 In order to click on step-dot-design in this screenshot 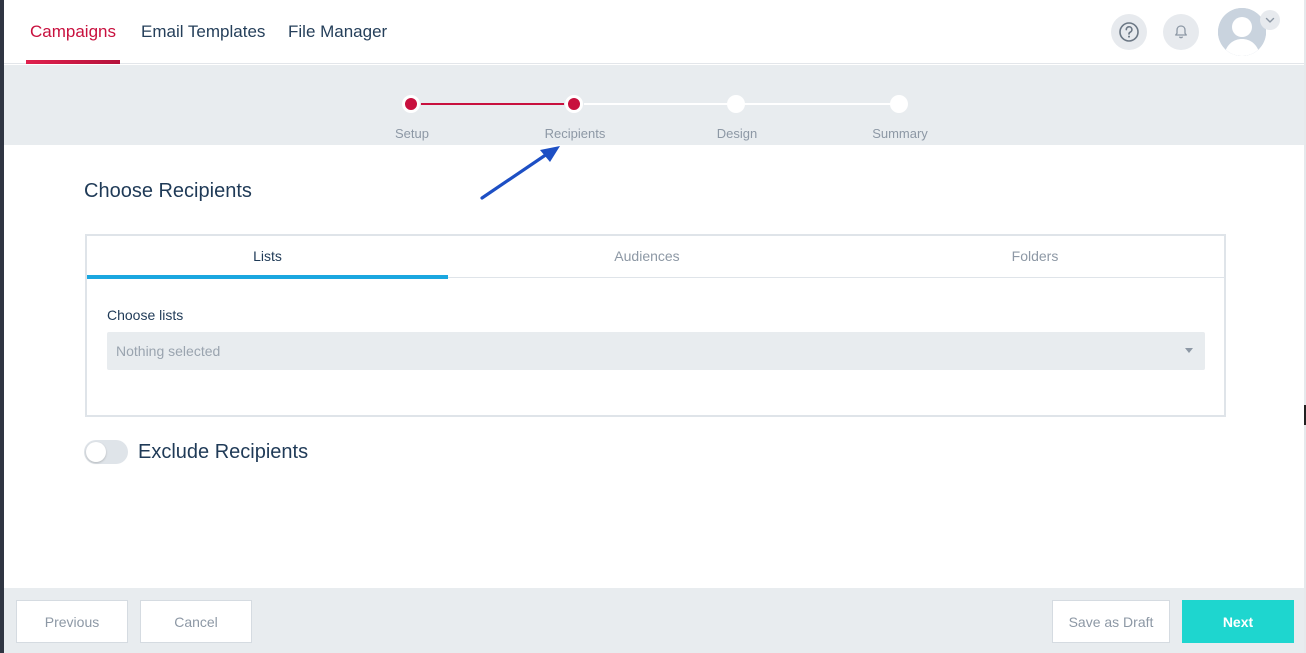, I will do `click(736, 104)`.